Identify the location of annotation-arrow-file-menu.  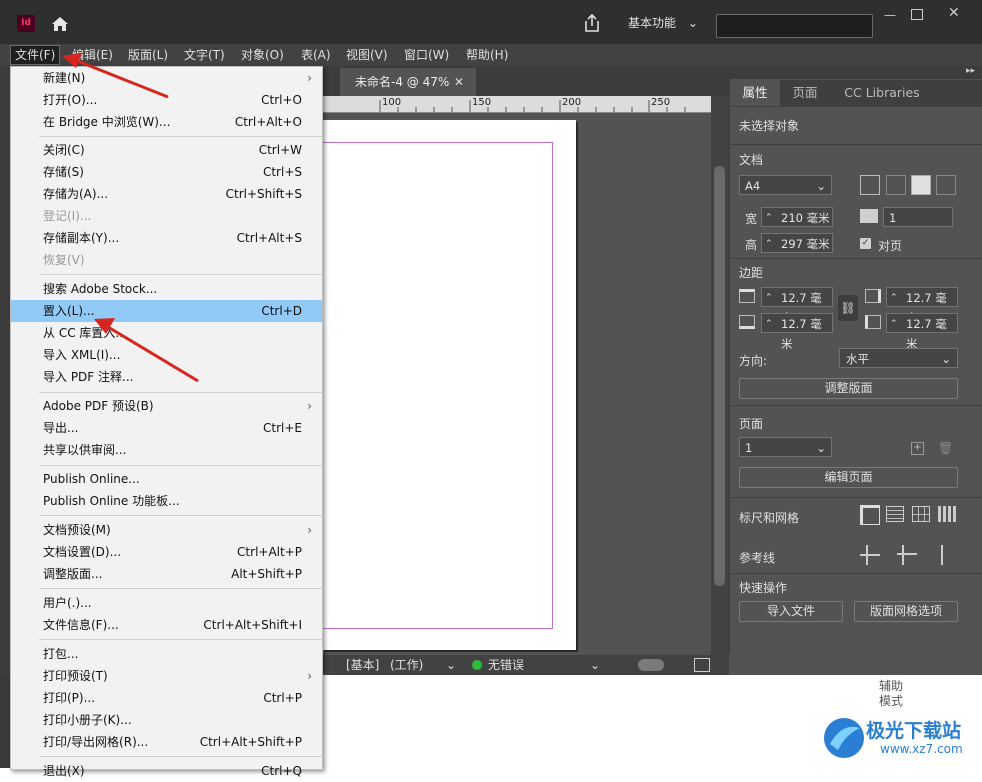
(115, 76).